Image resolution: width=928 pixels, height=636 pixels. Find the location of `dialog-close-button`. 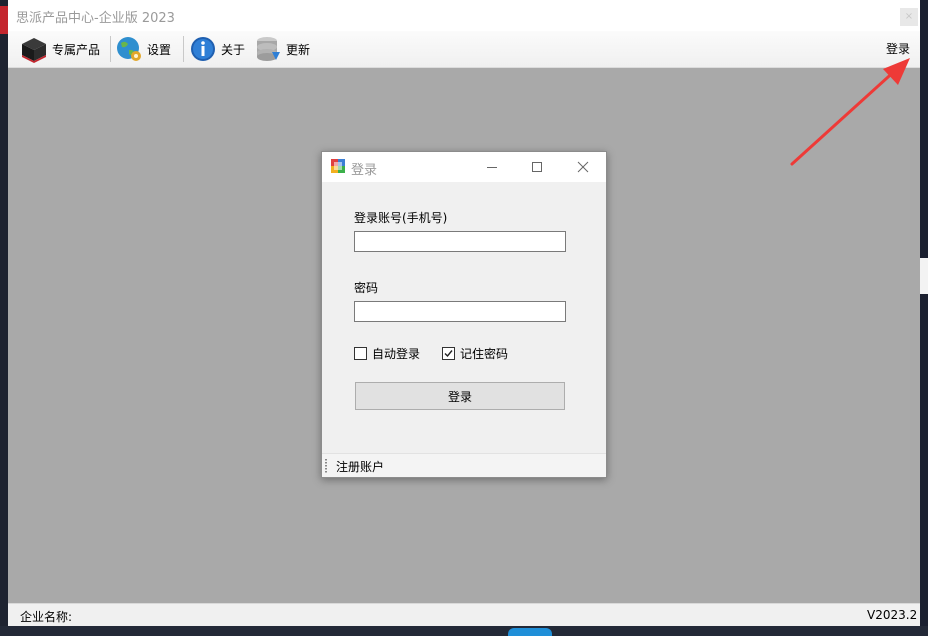

dialog-close-button is located at coordinates (583, 167).